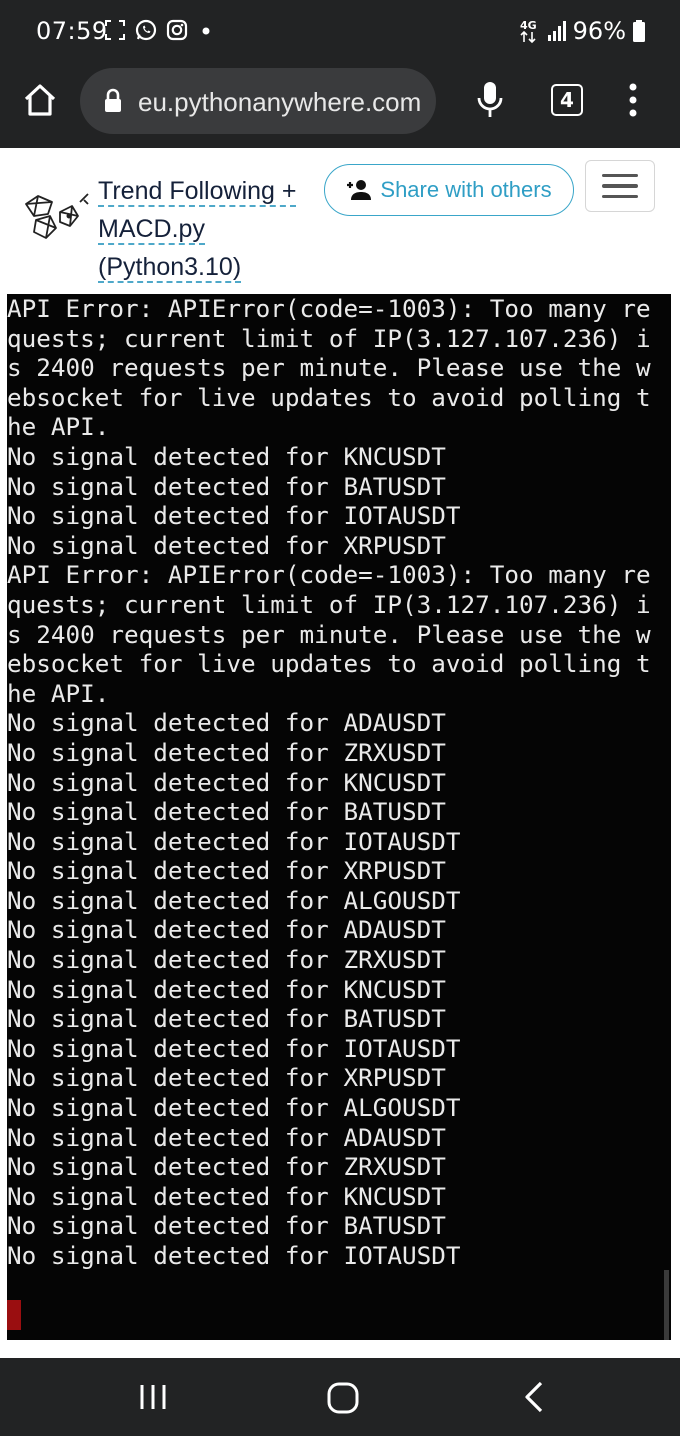 The image size is (680, 1436). I want to click on network-type-icon: 4G, so click(528, 31).